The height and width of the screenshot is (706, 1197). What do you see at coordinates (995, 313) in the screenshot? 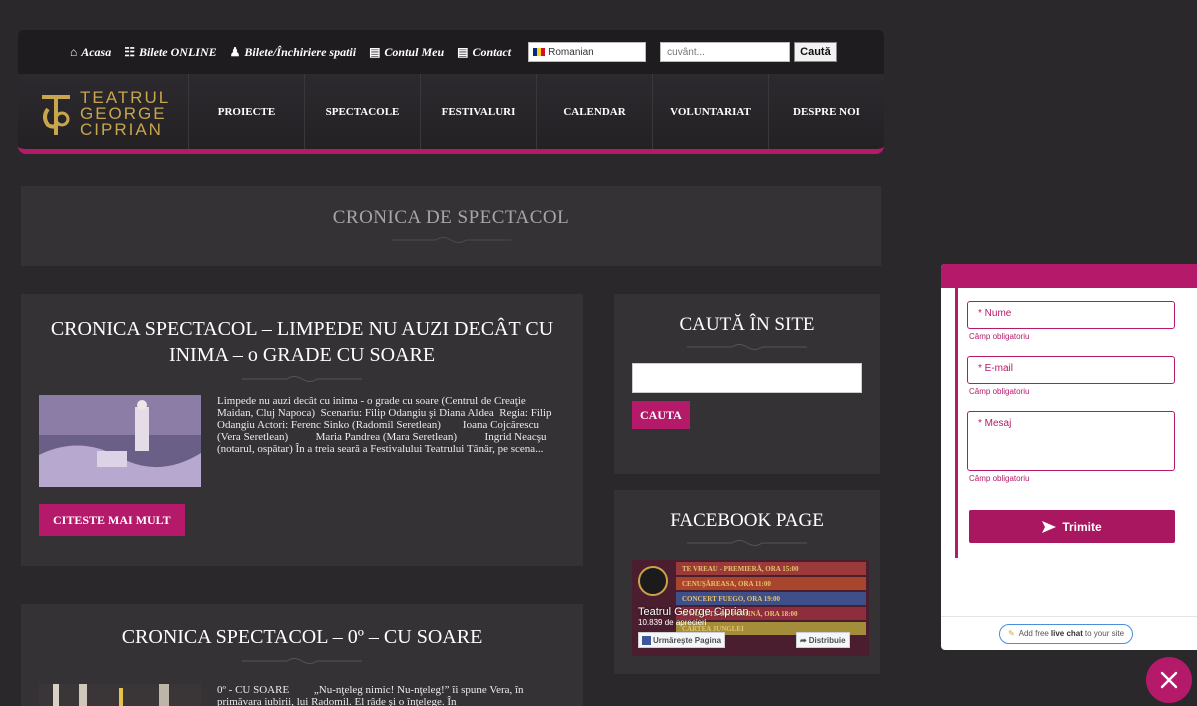
I see `chat-name-label: * Nume` at bounding box center [995, 313].